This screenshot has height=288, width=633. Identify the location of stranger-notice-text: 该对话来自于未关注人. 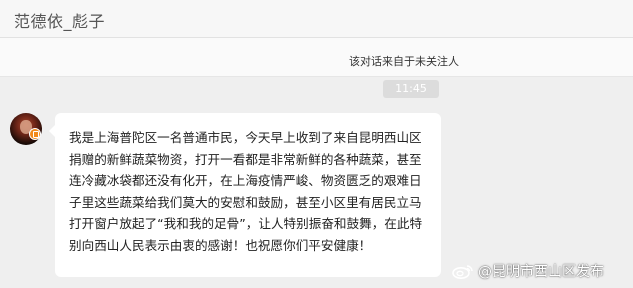
(404, 61).